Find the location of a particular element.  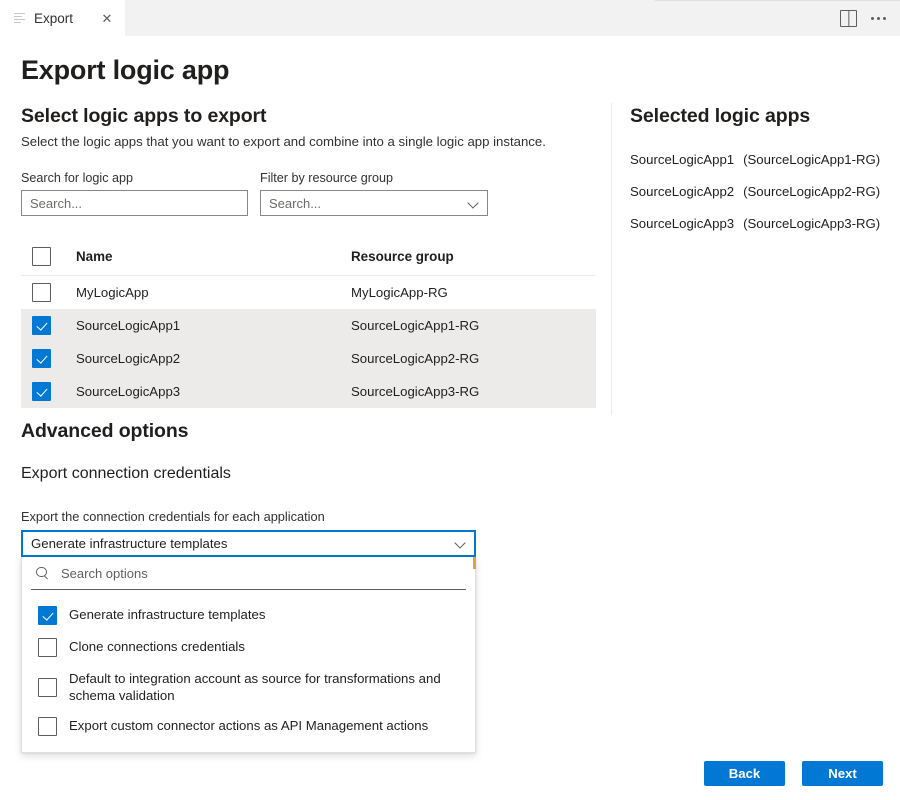

table-header-row: Name Resource group is located at coordinates (308, 257).